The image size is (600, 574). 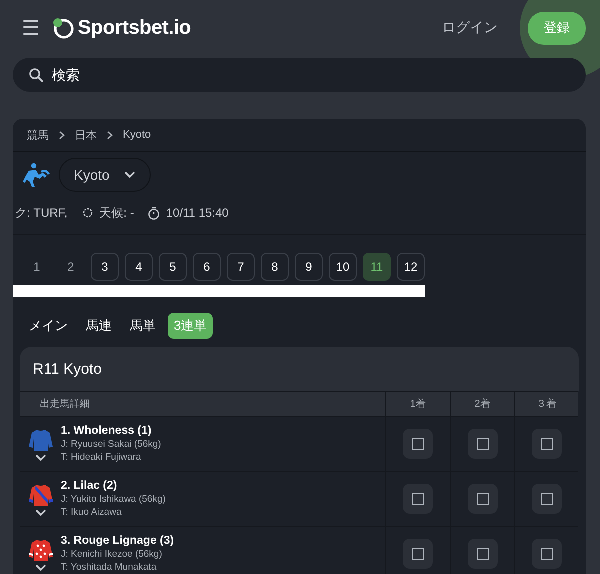 I want to click on race-number-button: 5, so click(x=173, y=267).